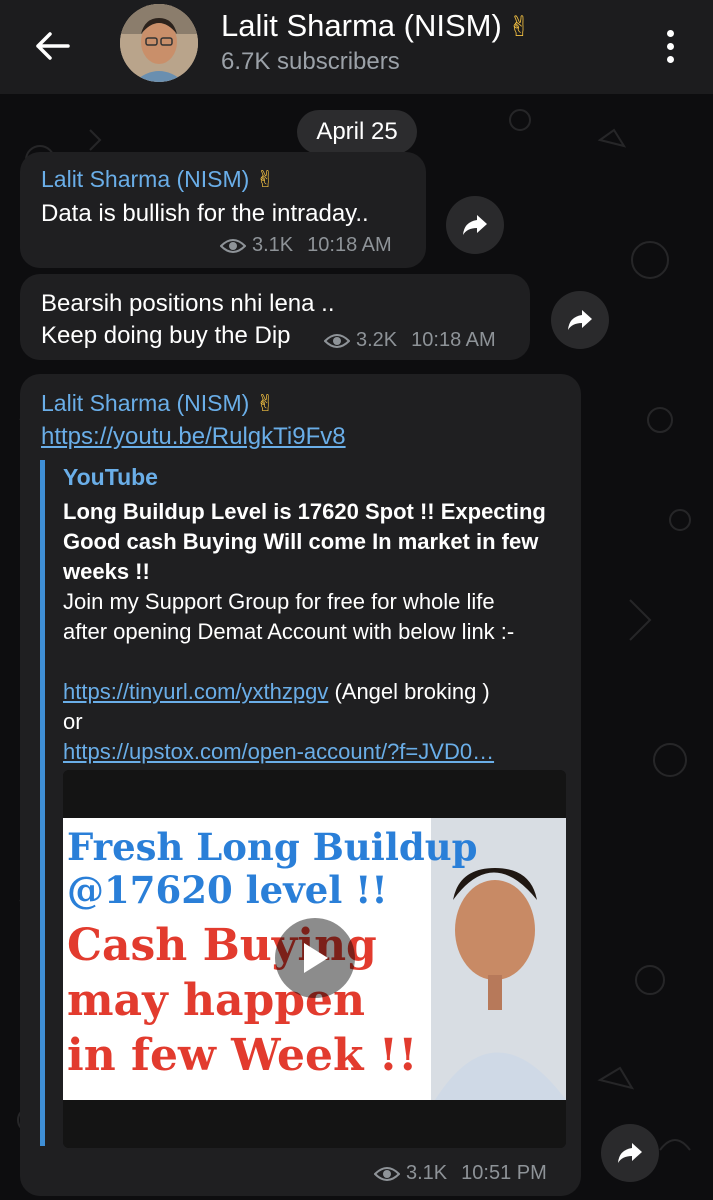 The width and height of the screenshot is (713, 1200). Describe the element at coordinates (195, 691) in the screenshot. I see `tinyurl-link: https://tinyurl.com/yxthzpgv` at that location.